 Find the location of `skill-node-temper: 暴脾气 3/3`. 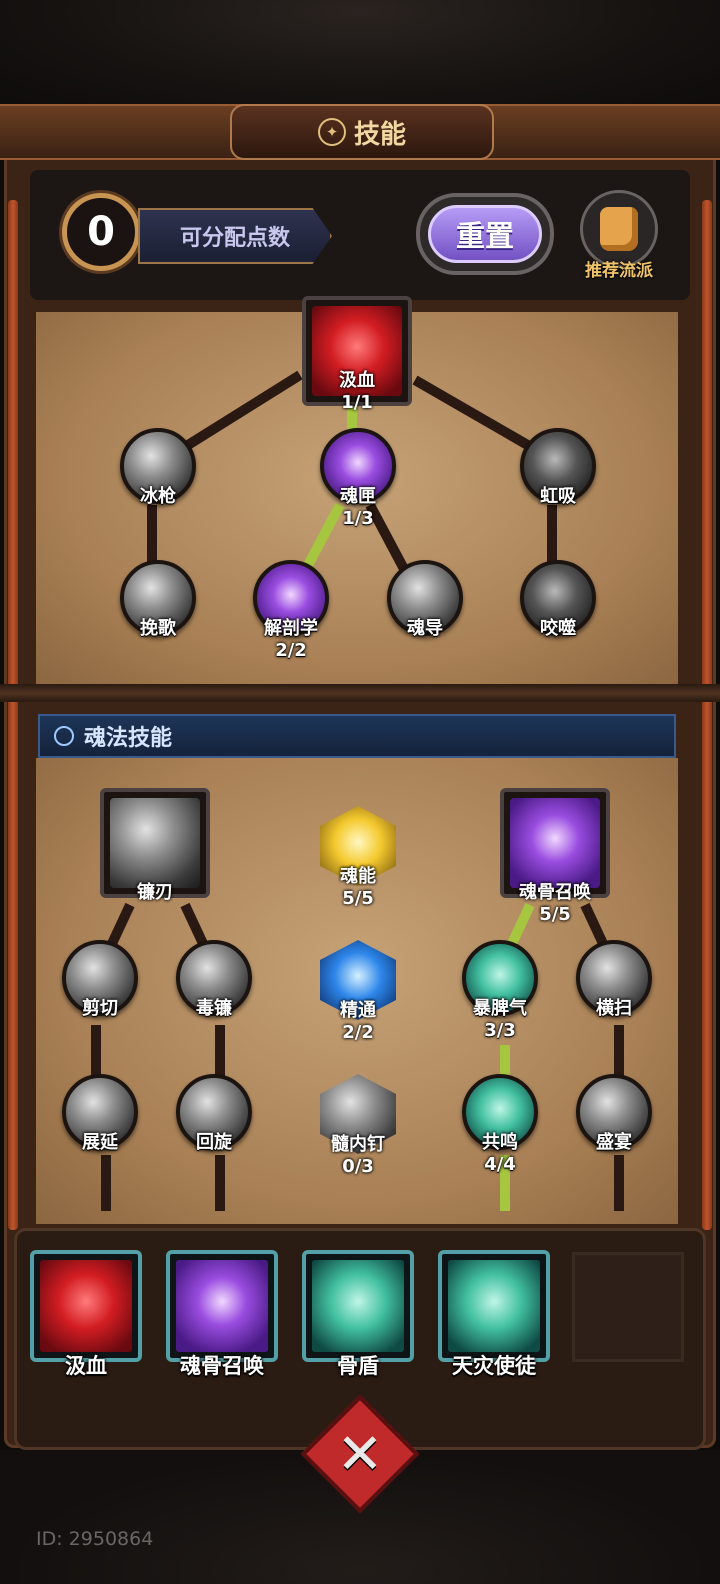

skill-node-temper: 暴脾气 3/3 is located at coordinates (500, 990).